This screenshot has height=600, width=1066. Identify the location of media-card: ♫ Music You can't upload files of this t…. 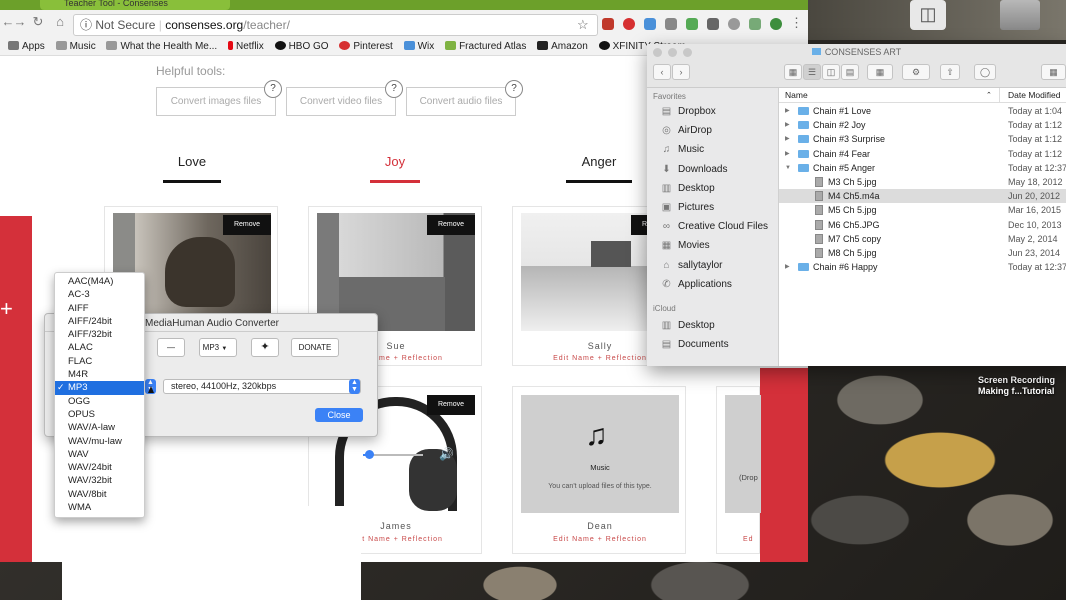
(599, 470).